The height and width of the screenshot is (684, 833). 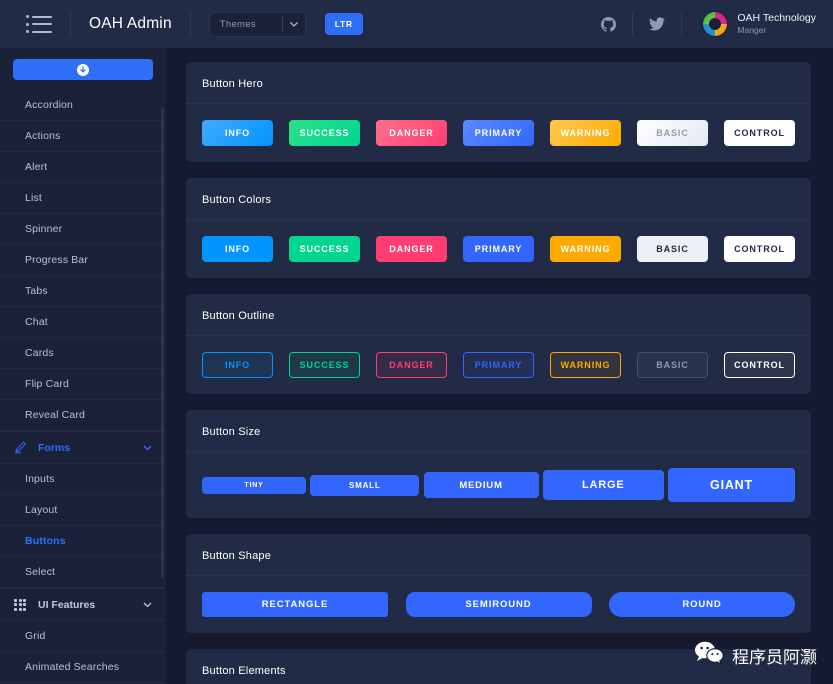 I want to click on sidebar-item-animated-searches: Animated Searches, so click(x=83, y=667).